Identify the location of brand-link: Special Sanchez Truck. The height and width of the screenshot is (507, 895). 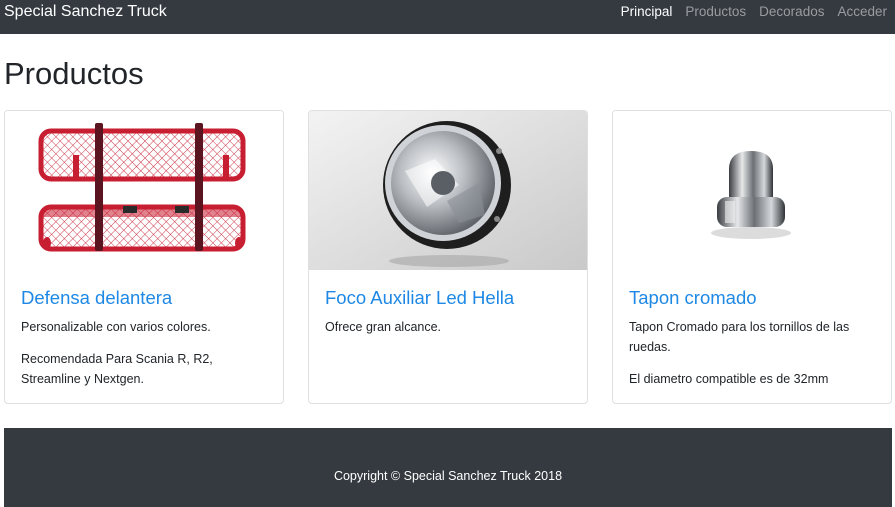
(83, 12).